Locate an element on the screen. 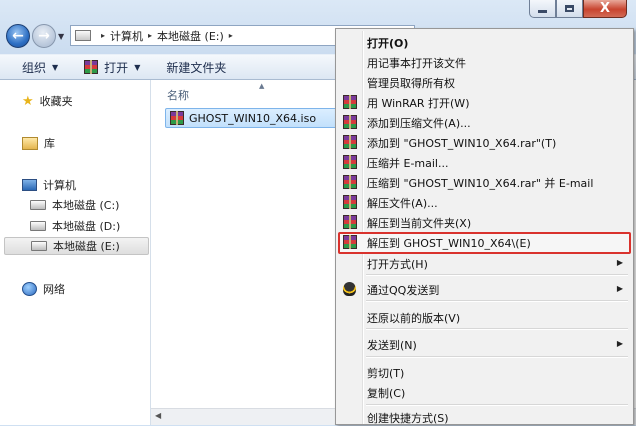 This screenshot has width=636, height=426. menu-item-create-shortcut: 创建快捷方式(S) is located at coordinates (484, 416).